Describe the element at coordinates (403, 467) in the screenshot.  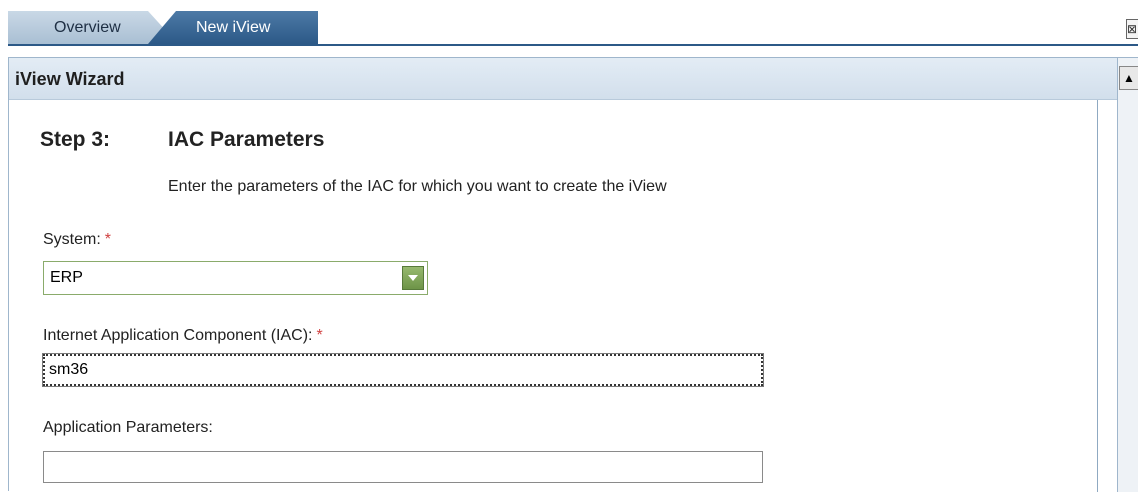
I see `app-params-input` at that location.